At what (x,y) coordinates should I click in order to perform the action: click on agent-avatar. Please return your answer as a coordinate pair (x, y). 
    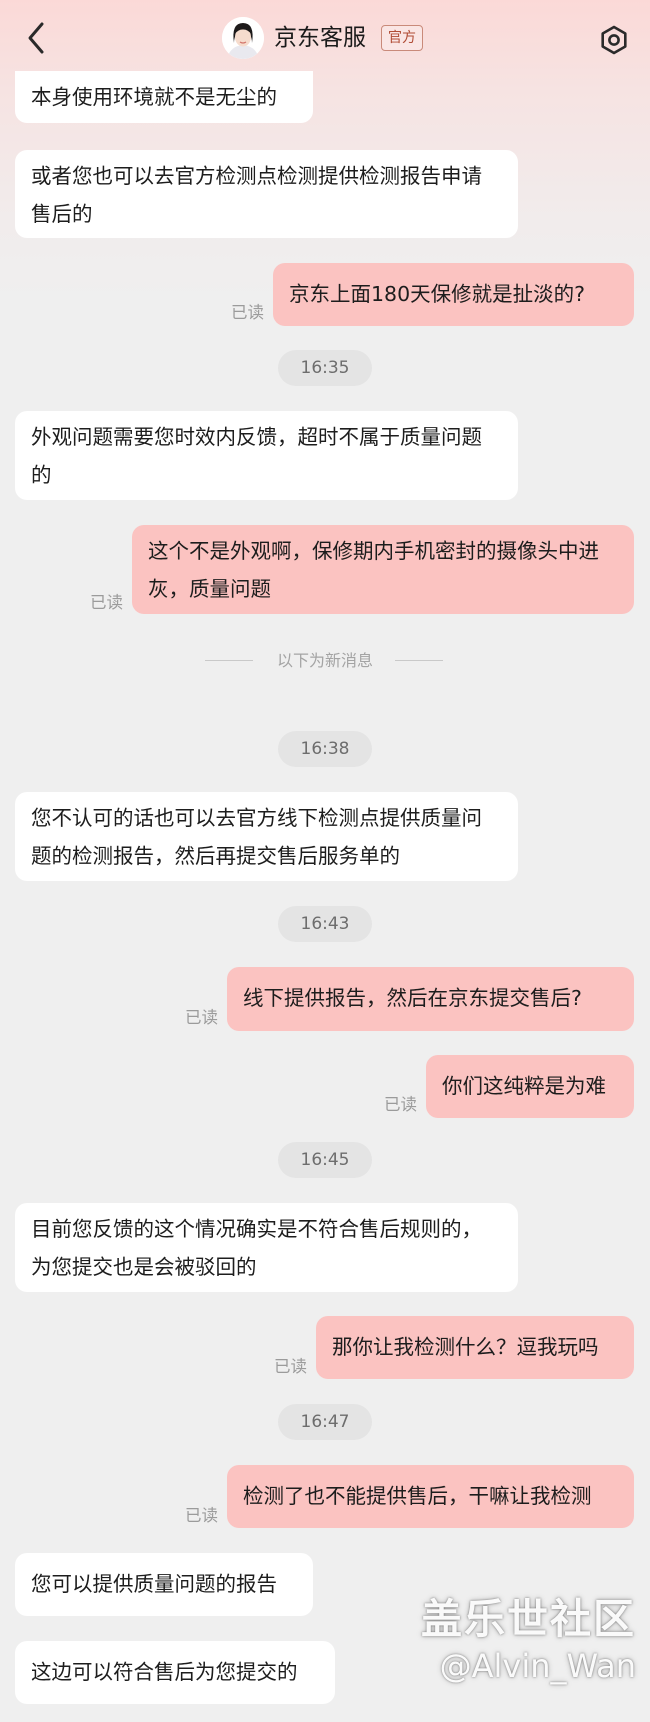
    Looking at the image, I should click on (243, 38).